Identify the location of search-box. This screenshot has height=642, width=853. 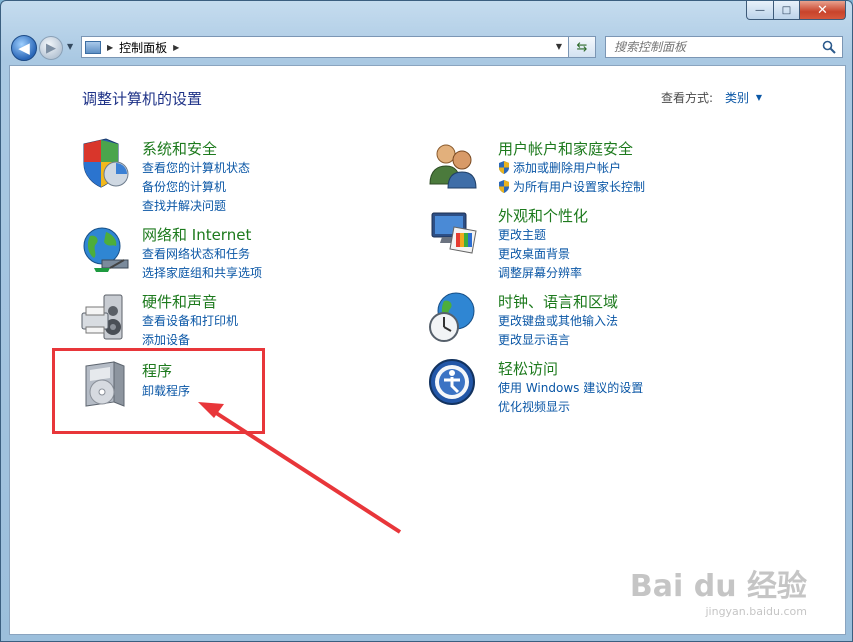
(724, 47).